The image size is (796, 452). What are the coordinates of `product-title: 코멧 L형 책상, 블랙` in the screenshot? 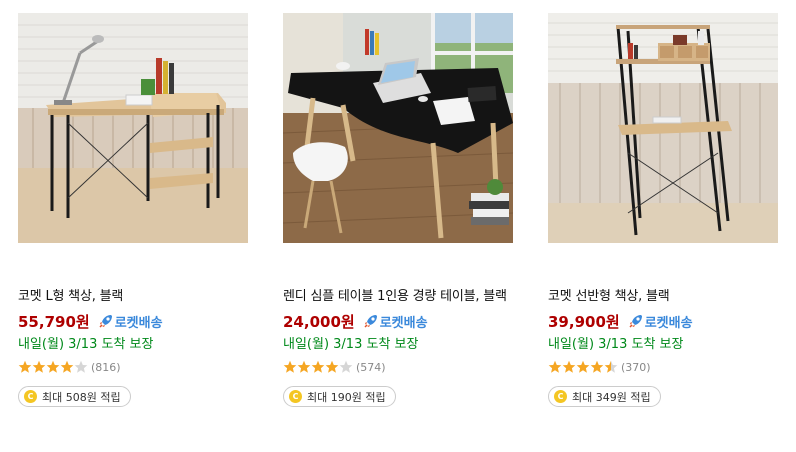 It's located at (133, 297).